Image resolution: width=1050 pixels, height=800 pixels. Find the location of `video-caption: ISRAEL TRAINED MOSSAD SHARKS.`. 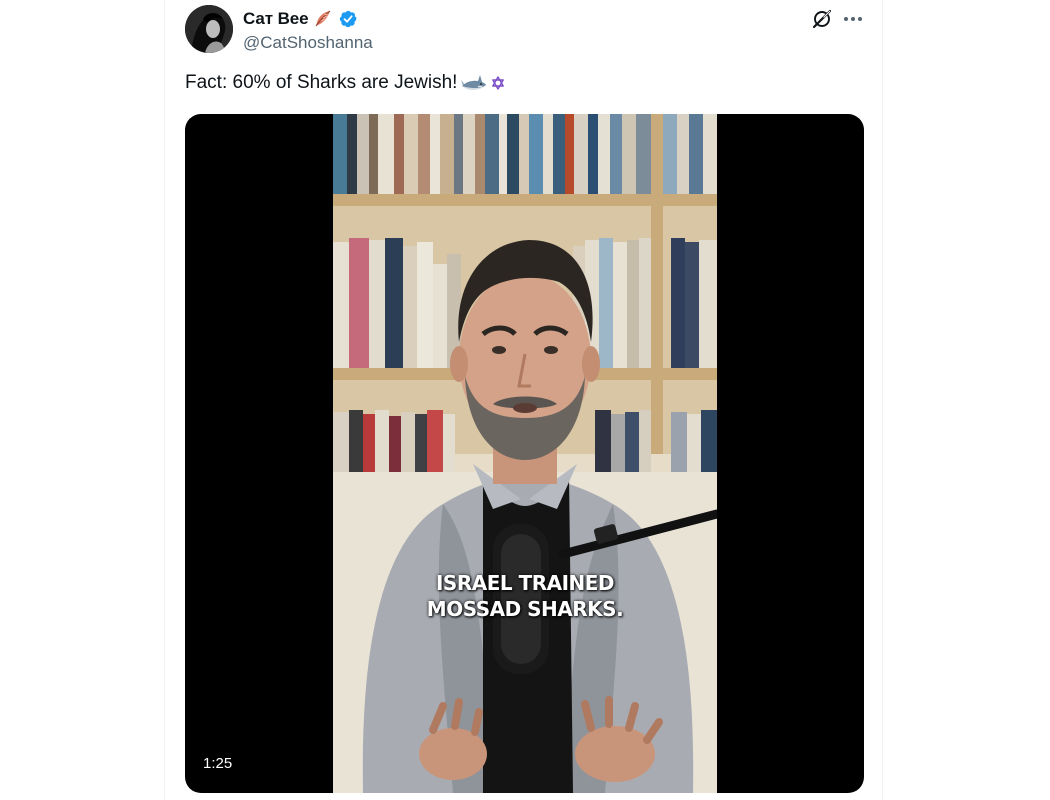

video-caption: ISRAEL TRAINED MOSSAD SHARKS. is located at coordinates (525, 596).